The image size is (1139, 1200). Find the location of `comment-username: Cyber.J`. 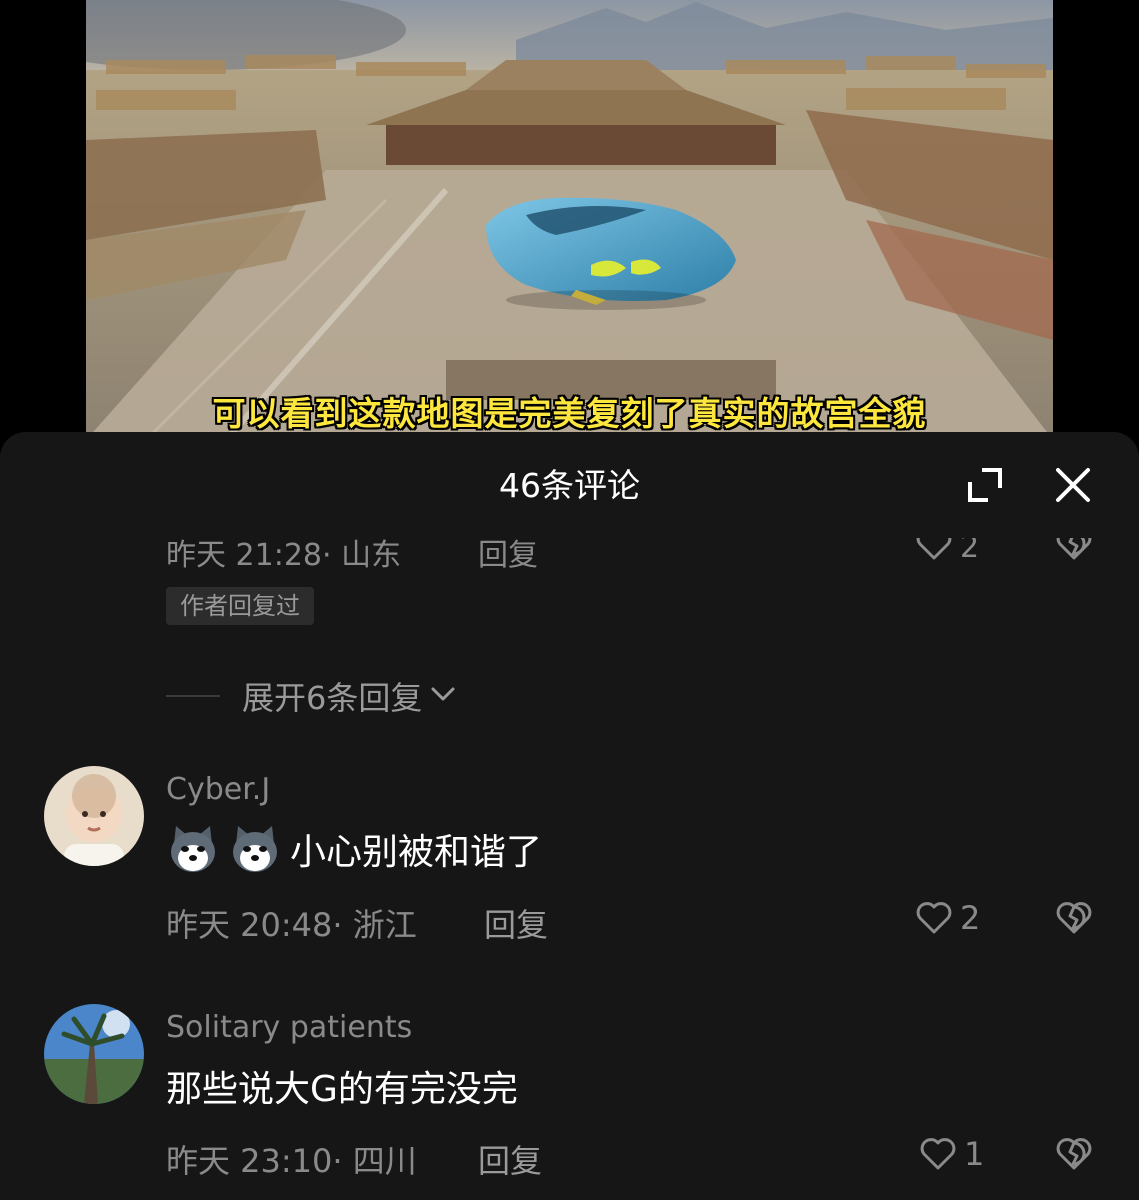

comment-username: Cyber.J is located at coordinates (218, 789).